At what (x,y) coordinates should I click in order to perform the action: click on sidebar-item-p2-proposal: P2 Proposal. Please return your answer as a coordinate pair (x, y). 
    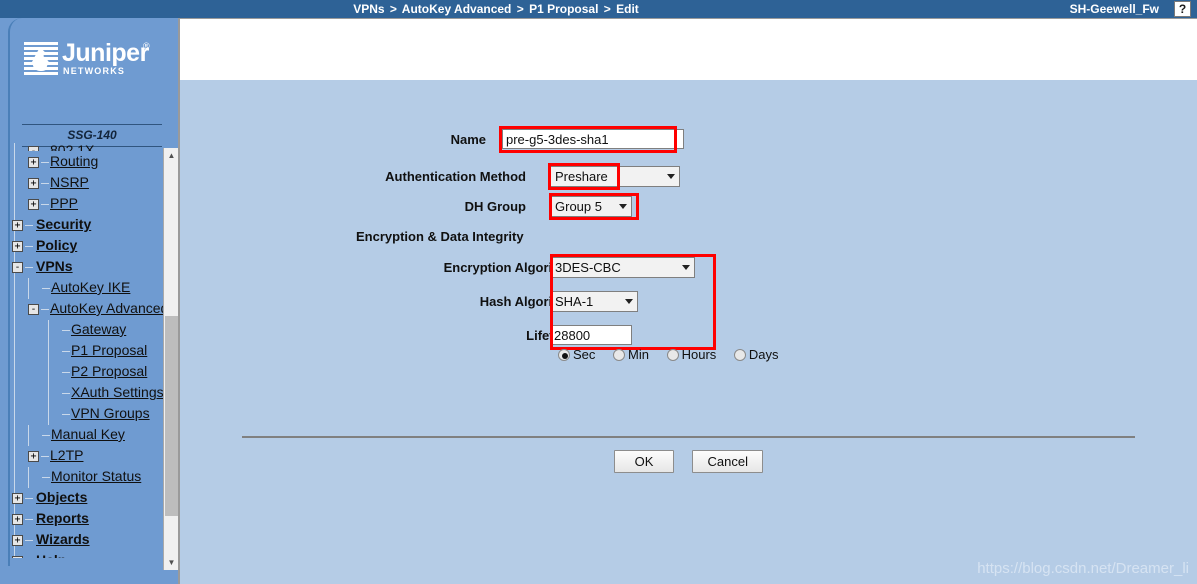
    Looking at the image, I should click on (91, 372).